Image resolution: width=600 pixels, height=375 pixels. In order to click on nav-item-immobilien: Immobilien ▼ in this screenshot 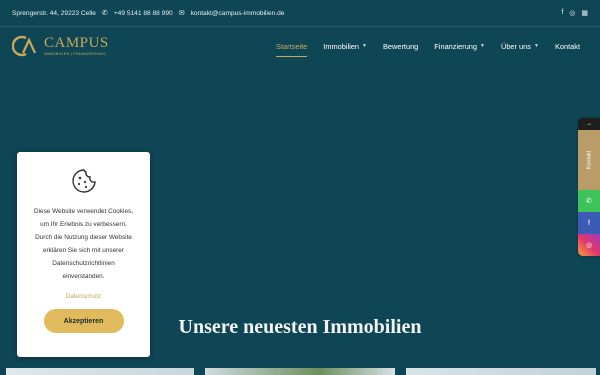, I will do `click(345, 46)`.